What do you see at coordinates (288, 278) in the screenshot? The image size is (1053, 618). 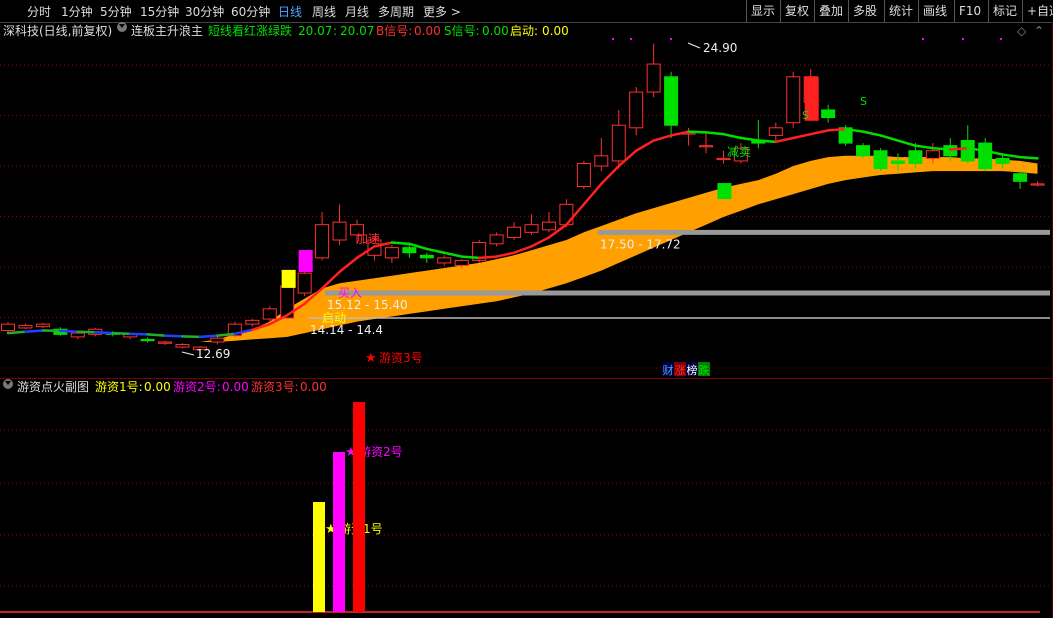 I see `start-signal-block` at bounding box center [288, 278].